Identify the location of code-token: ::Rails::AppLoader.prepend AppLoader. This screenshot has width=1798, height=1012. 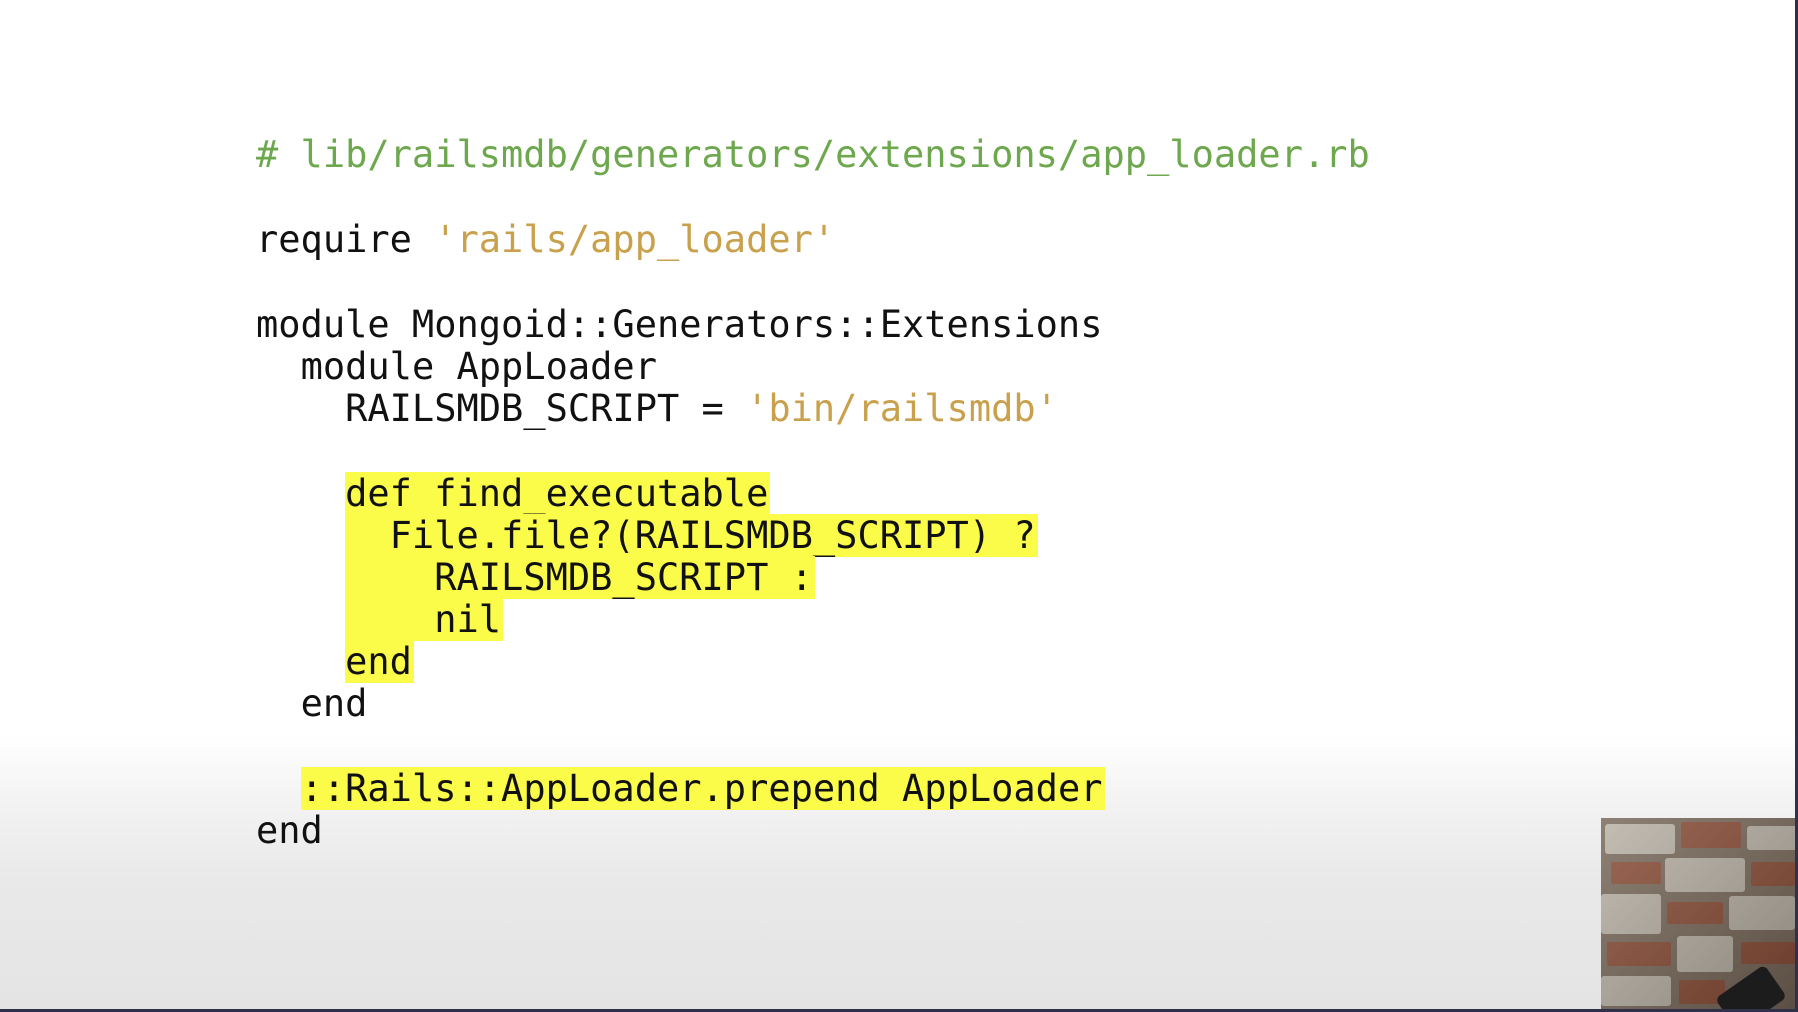
(701, 788).